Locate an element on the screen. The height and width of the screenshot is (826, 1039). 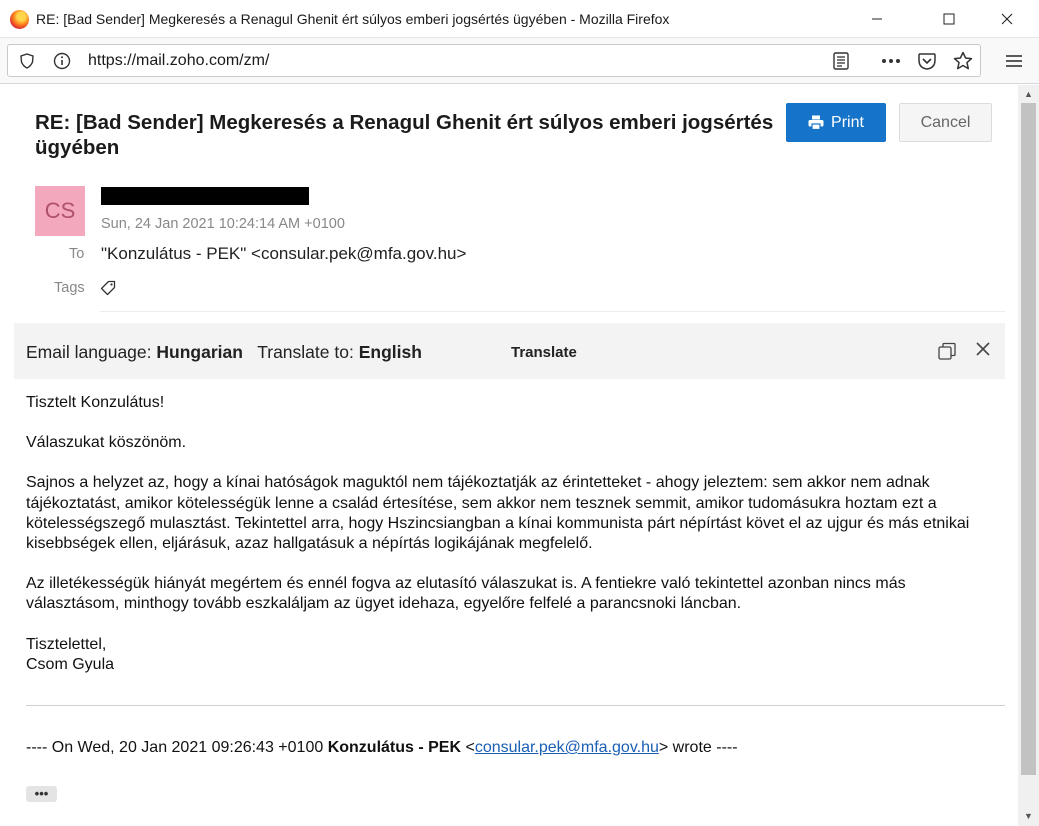
navigation-bar: https://mail.zoho.com/zm/ is located at coordinates (519, 61).